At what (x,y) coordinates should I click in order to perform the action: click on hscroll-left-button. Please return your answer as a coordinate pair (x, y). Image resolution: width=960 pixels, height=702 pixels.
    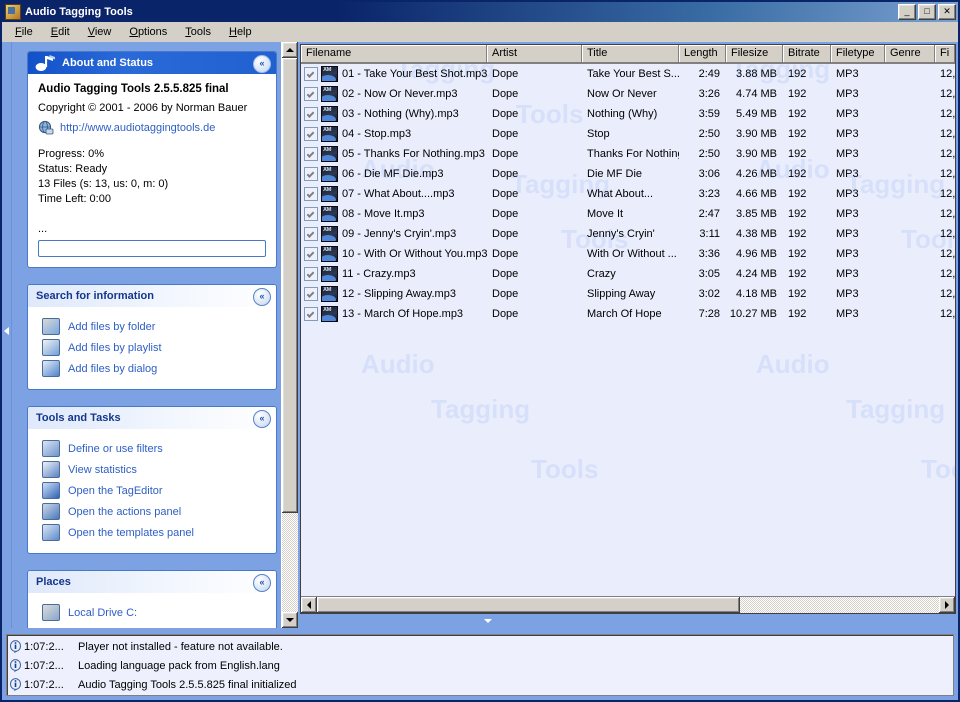
    Looking at the image, I should click on (309, 605).